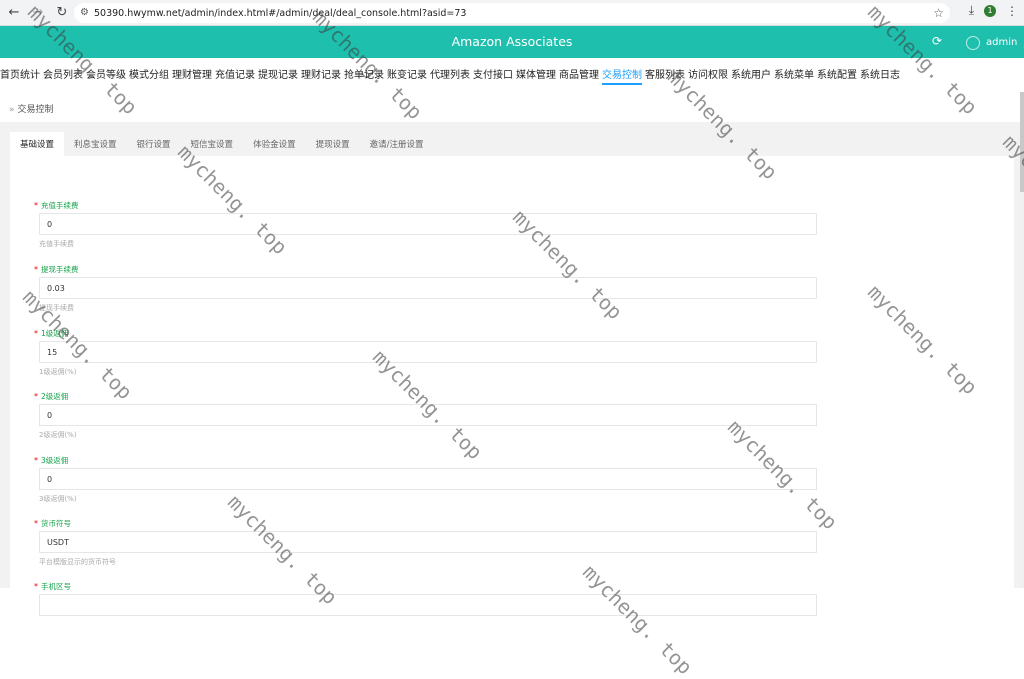 The image size is (1024, 679). I want to click on user-menu: admin ︿, so click(995, 42).